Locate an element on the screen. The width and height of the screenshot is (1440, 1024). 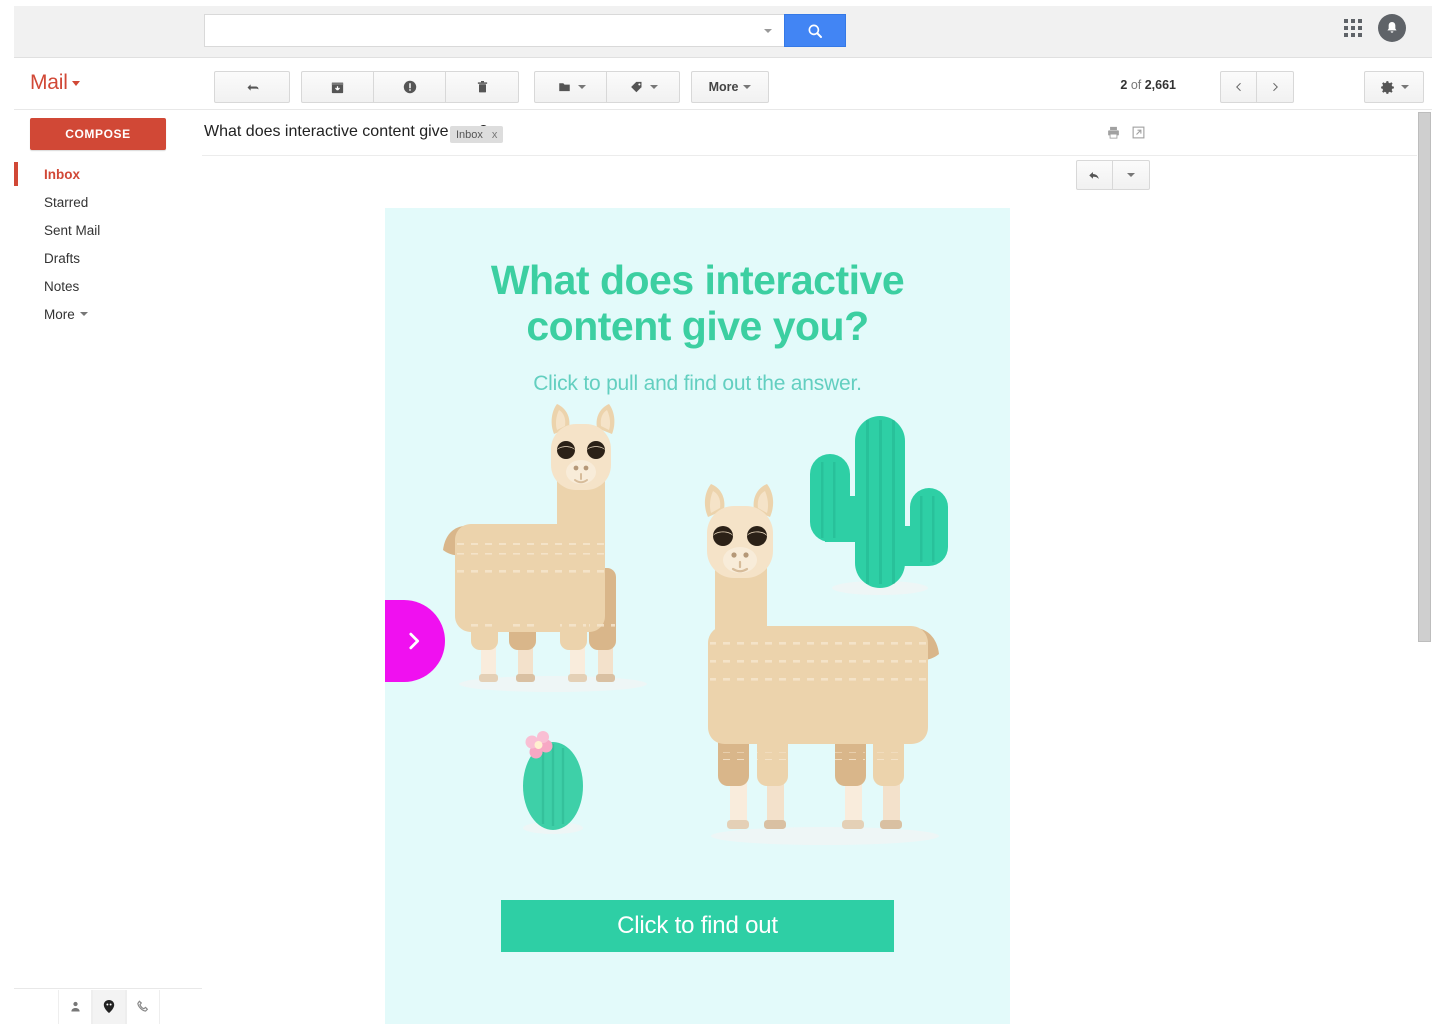
page-title: What does interactive content give you? is located at coordinates (346, 131).